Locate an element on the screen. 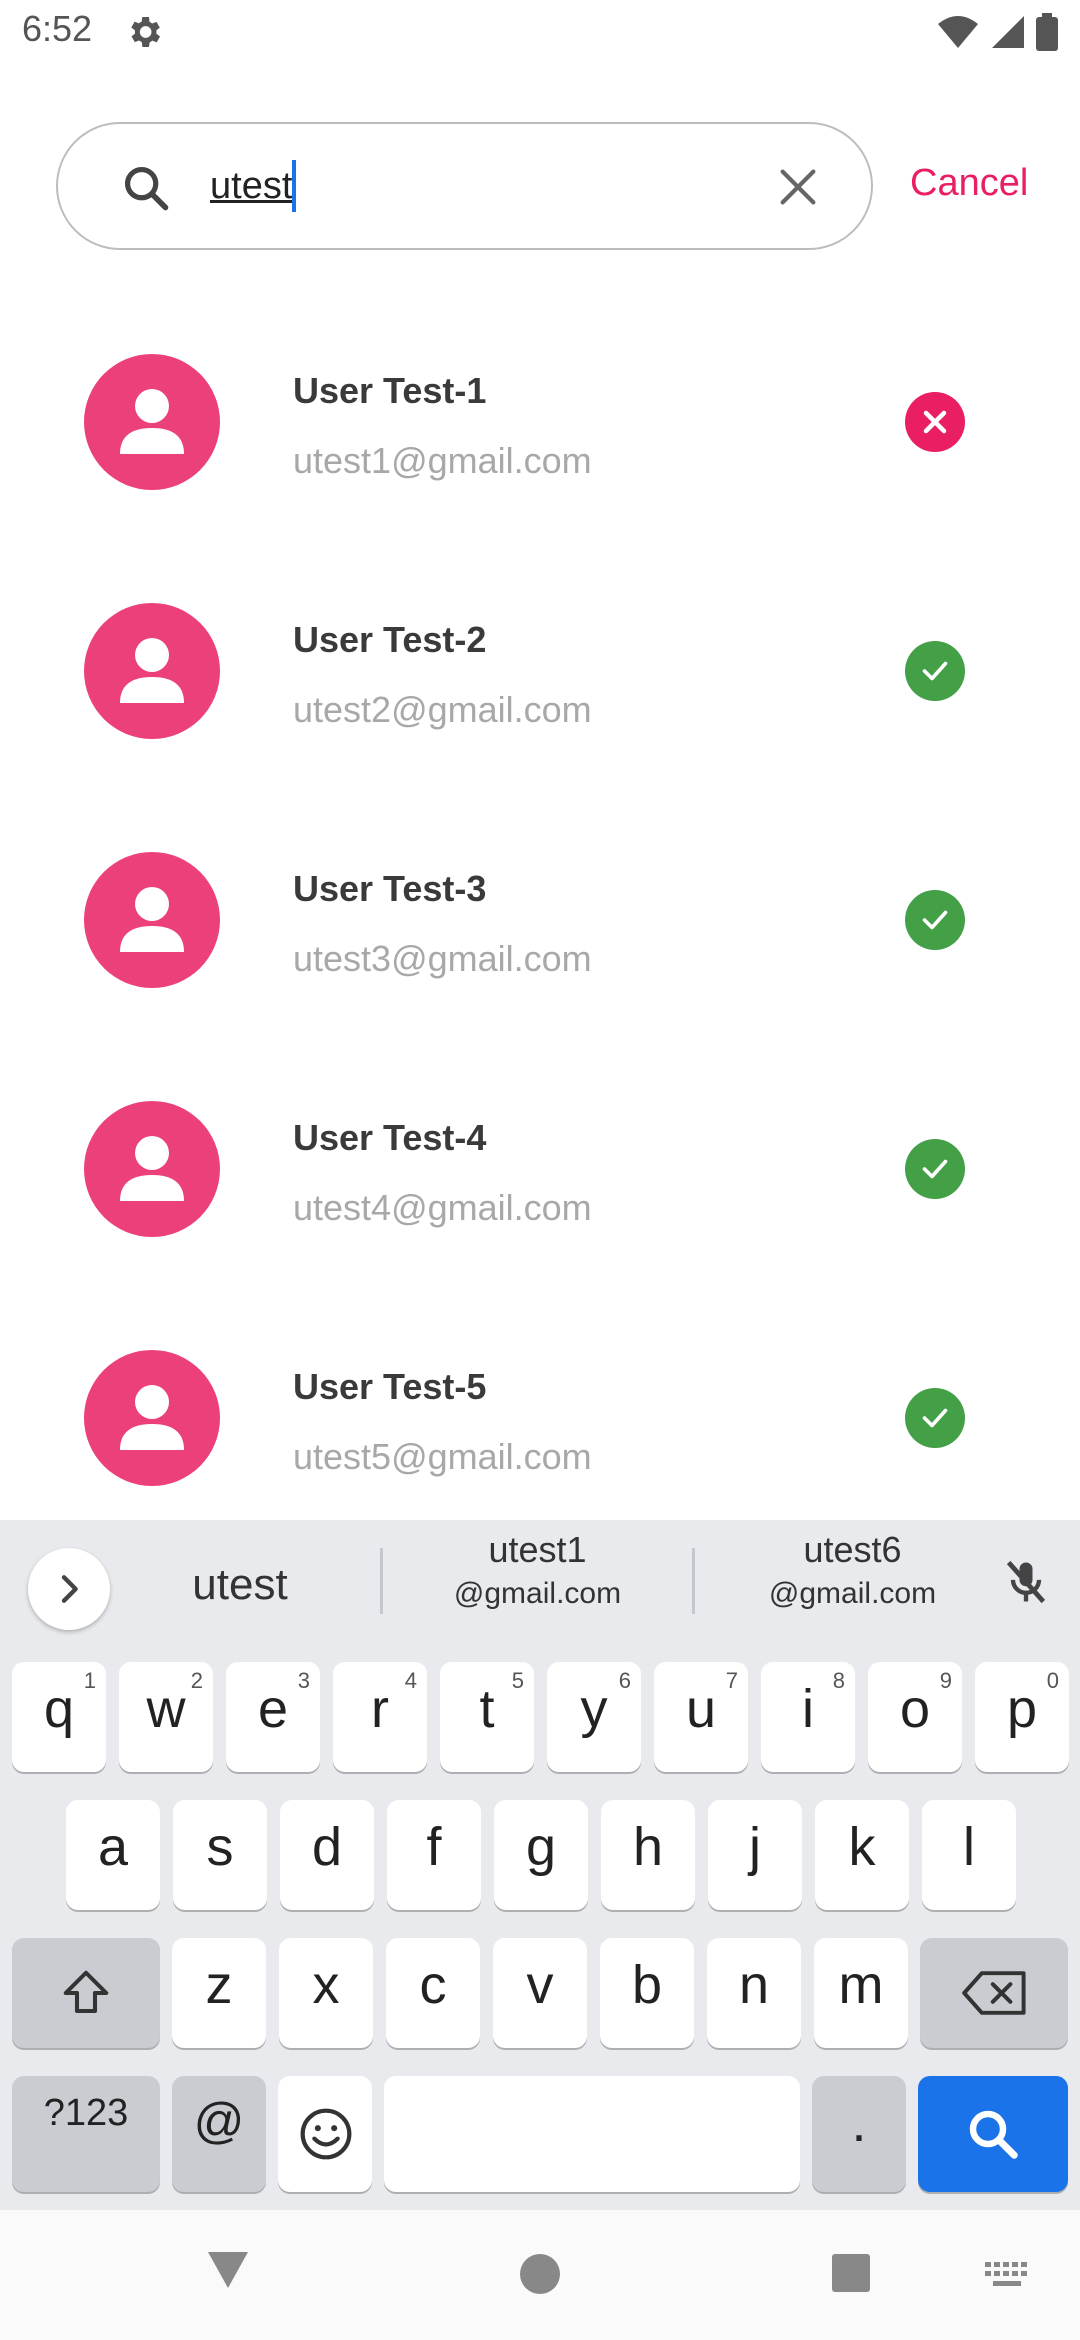 The height and width of the screenshot is (2340, 1080). suggestion-divider is located at coordinates (381, 1581).